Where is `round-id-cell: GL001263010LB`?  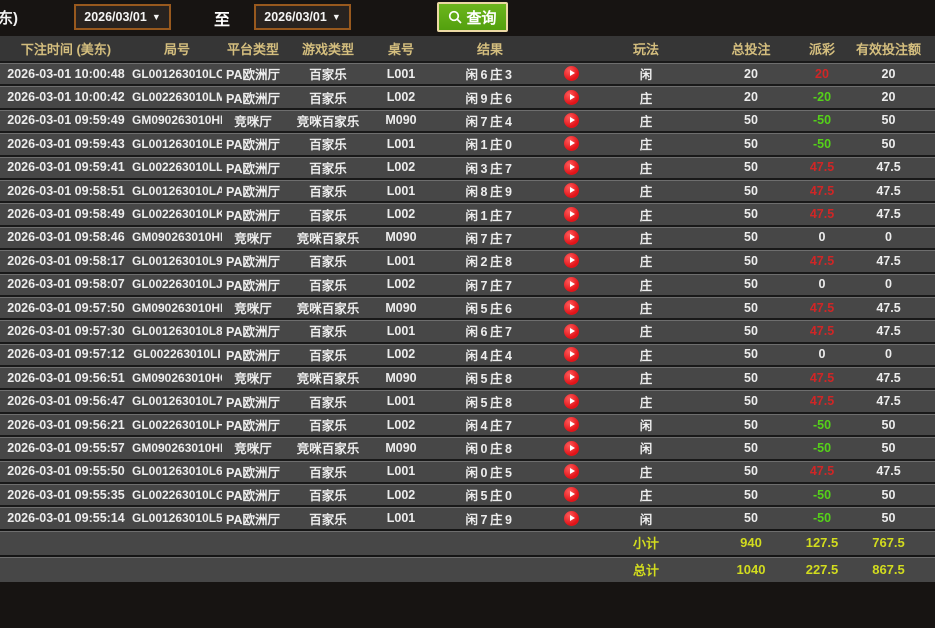 round-id-cell: GL001263010LB is located at coordinates (177, 143).